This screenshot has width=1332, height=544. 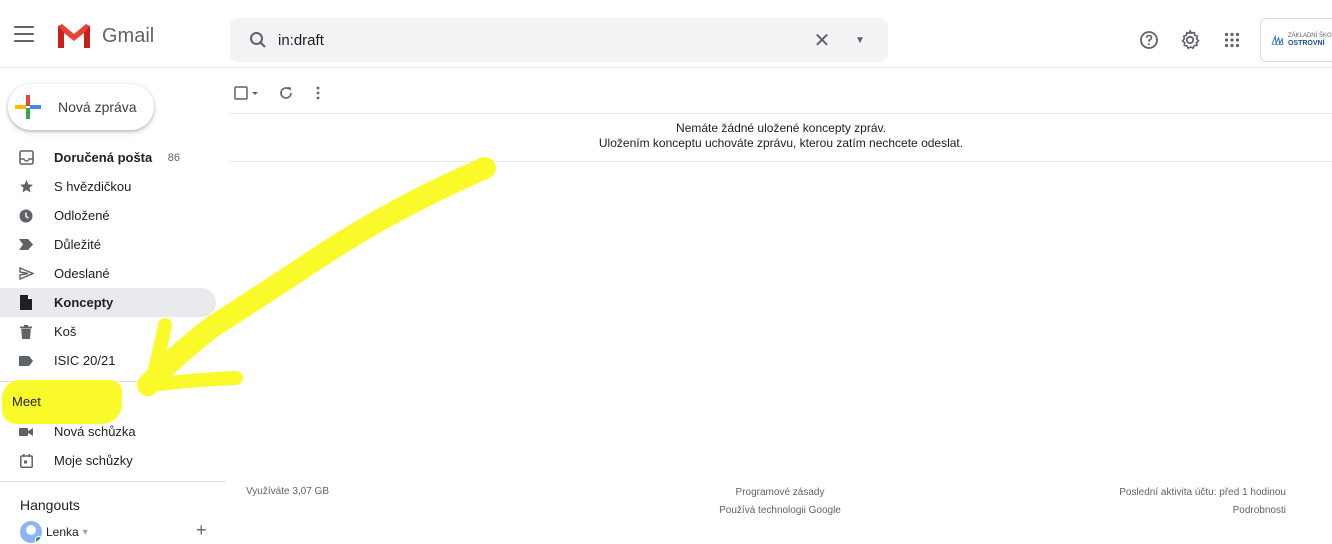 I want to click on message-toolbar, so click(x=280, y=93).